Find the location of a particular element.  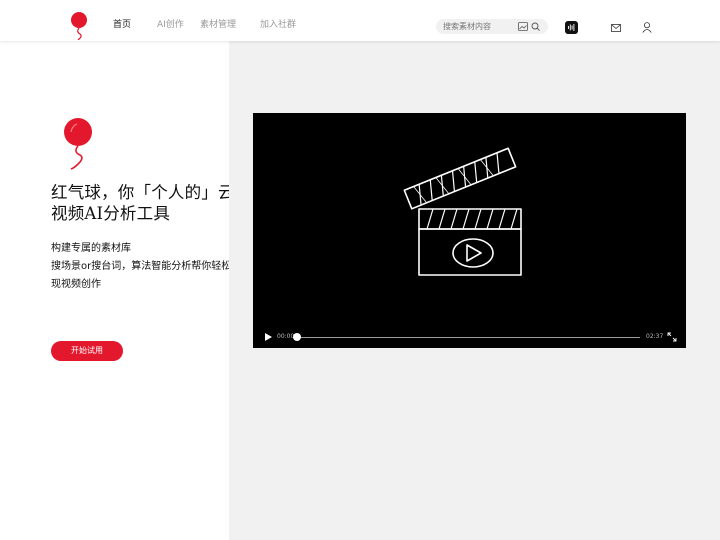

search-box is located at coordinates (492, 26).